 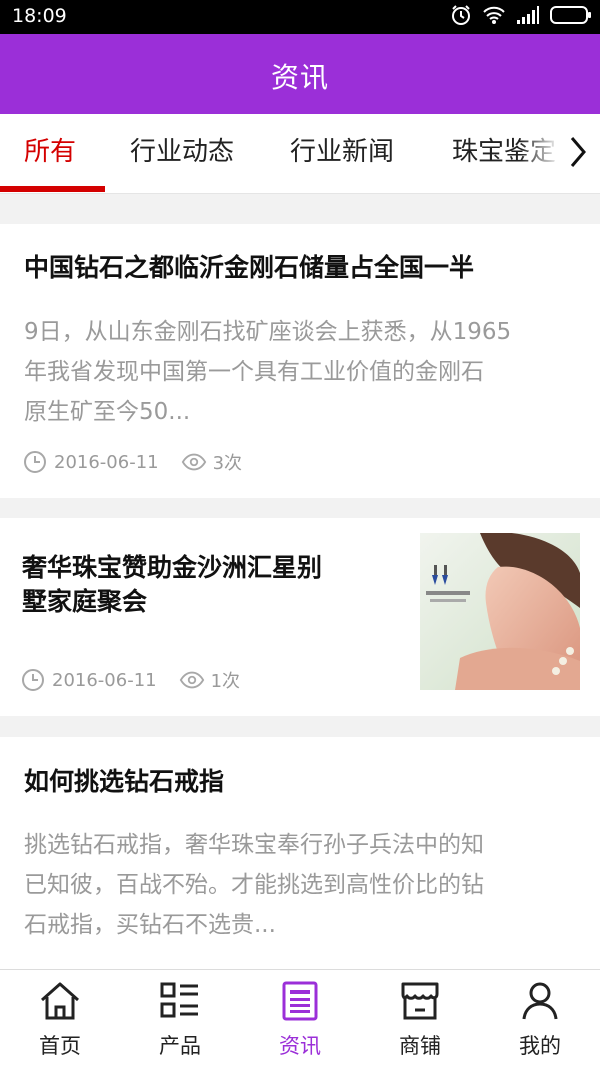 I want to click on nav-store: 商铺, so click(x=420, y=1018).